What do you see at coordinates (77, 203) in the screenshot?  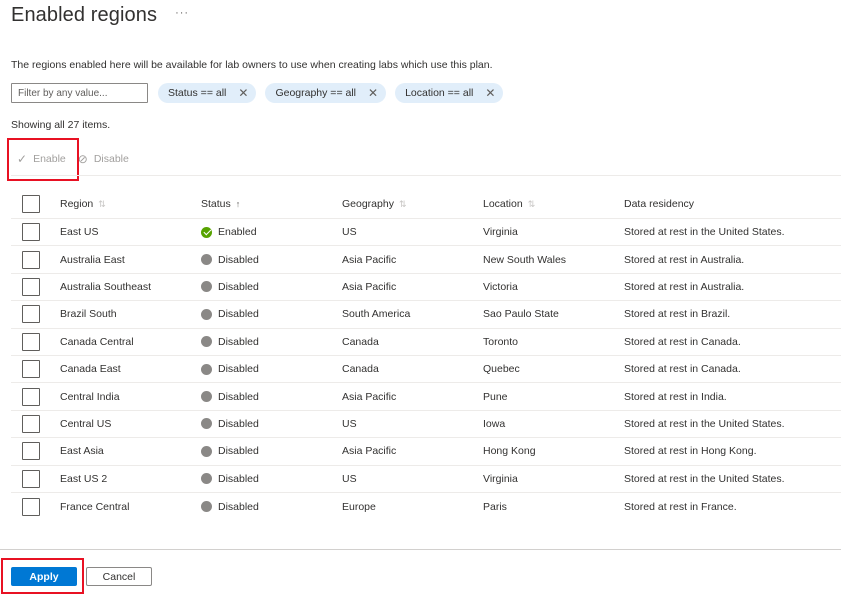 I see `column-header-label: Region` at bounding box center [77, 203].